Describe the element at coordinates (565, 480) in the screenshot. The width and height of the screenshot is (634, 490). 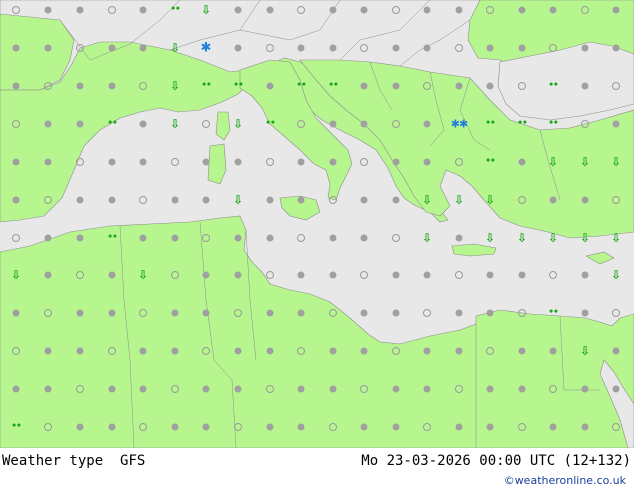
I see `credit-link: ©weatheronline.co.uk` at that location.